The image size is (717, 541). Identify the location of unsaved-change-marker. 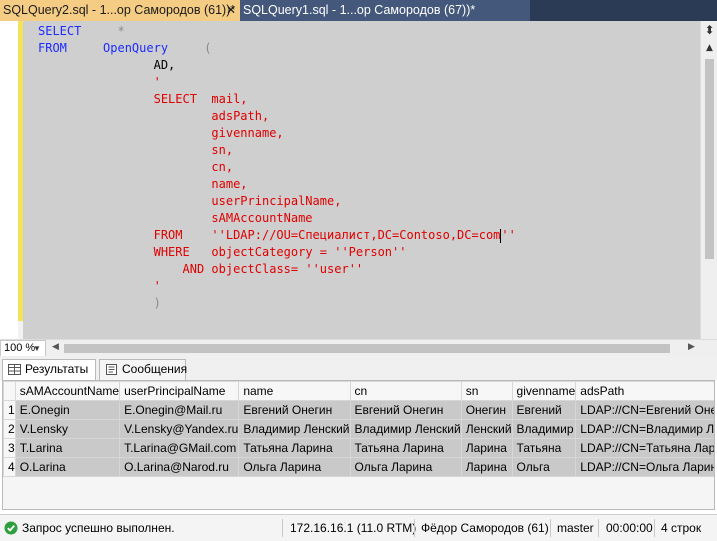
(20, 171).